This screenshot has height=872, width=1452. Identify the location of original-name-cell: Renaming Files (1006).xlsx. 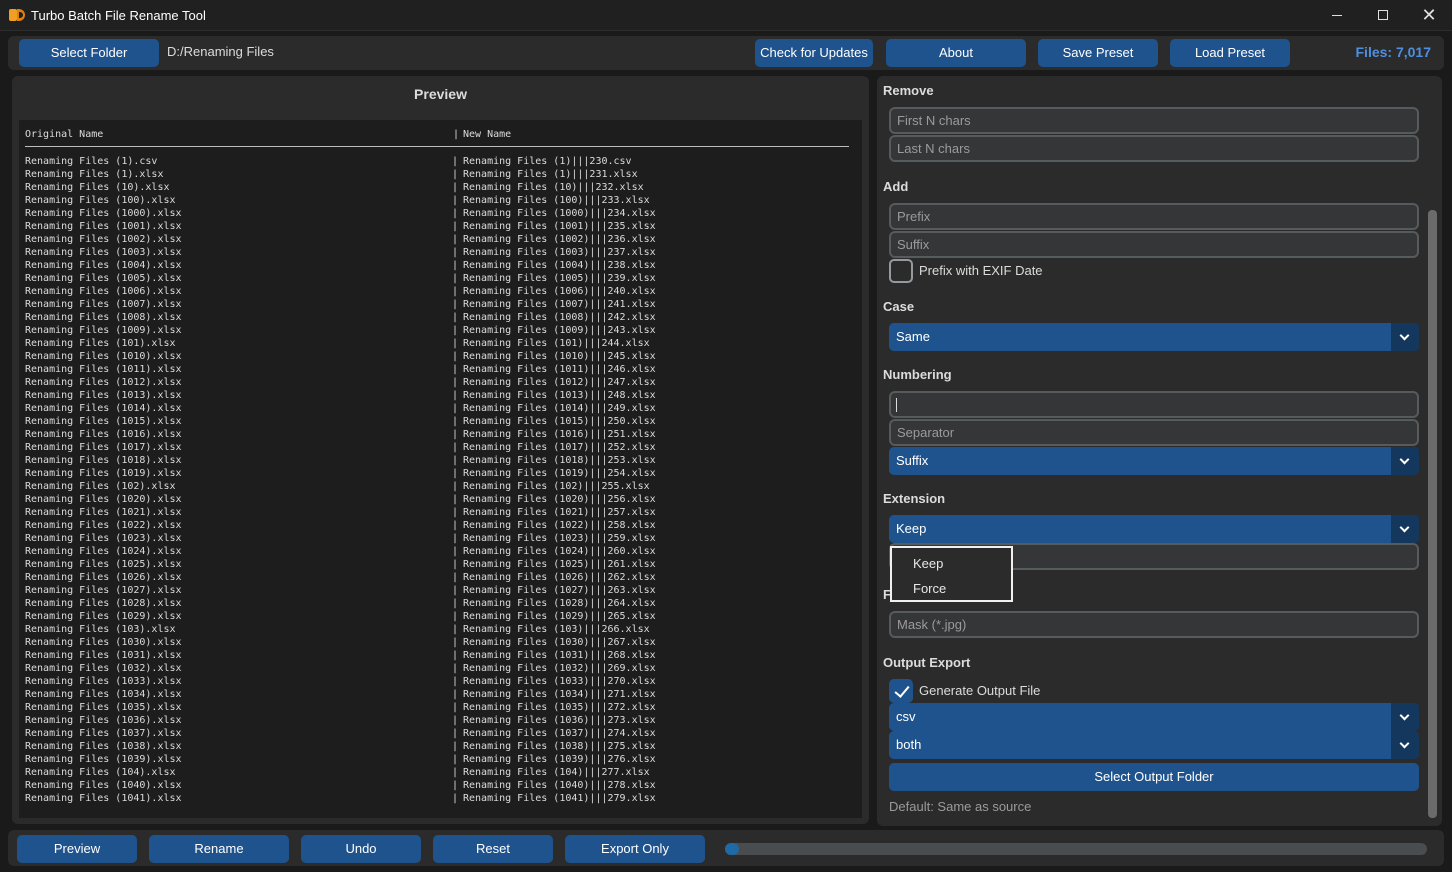
(103, 291).